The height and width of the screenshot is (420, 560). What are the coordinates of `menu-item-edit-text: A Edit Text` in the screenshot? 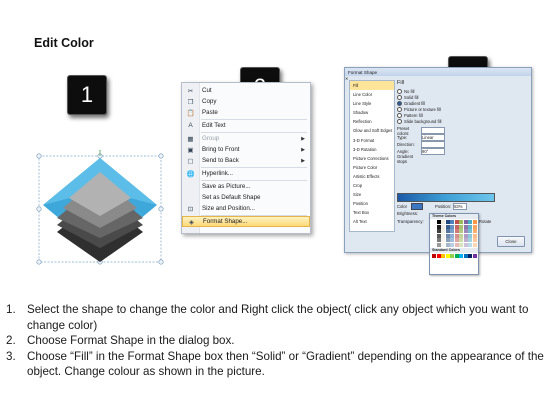 It's located at (246, 125).